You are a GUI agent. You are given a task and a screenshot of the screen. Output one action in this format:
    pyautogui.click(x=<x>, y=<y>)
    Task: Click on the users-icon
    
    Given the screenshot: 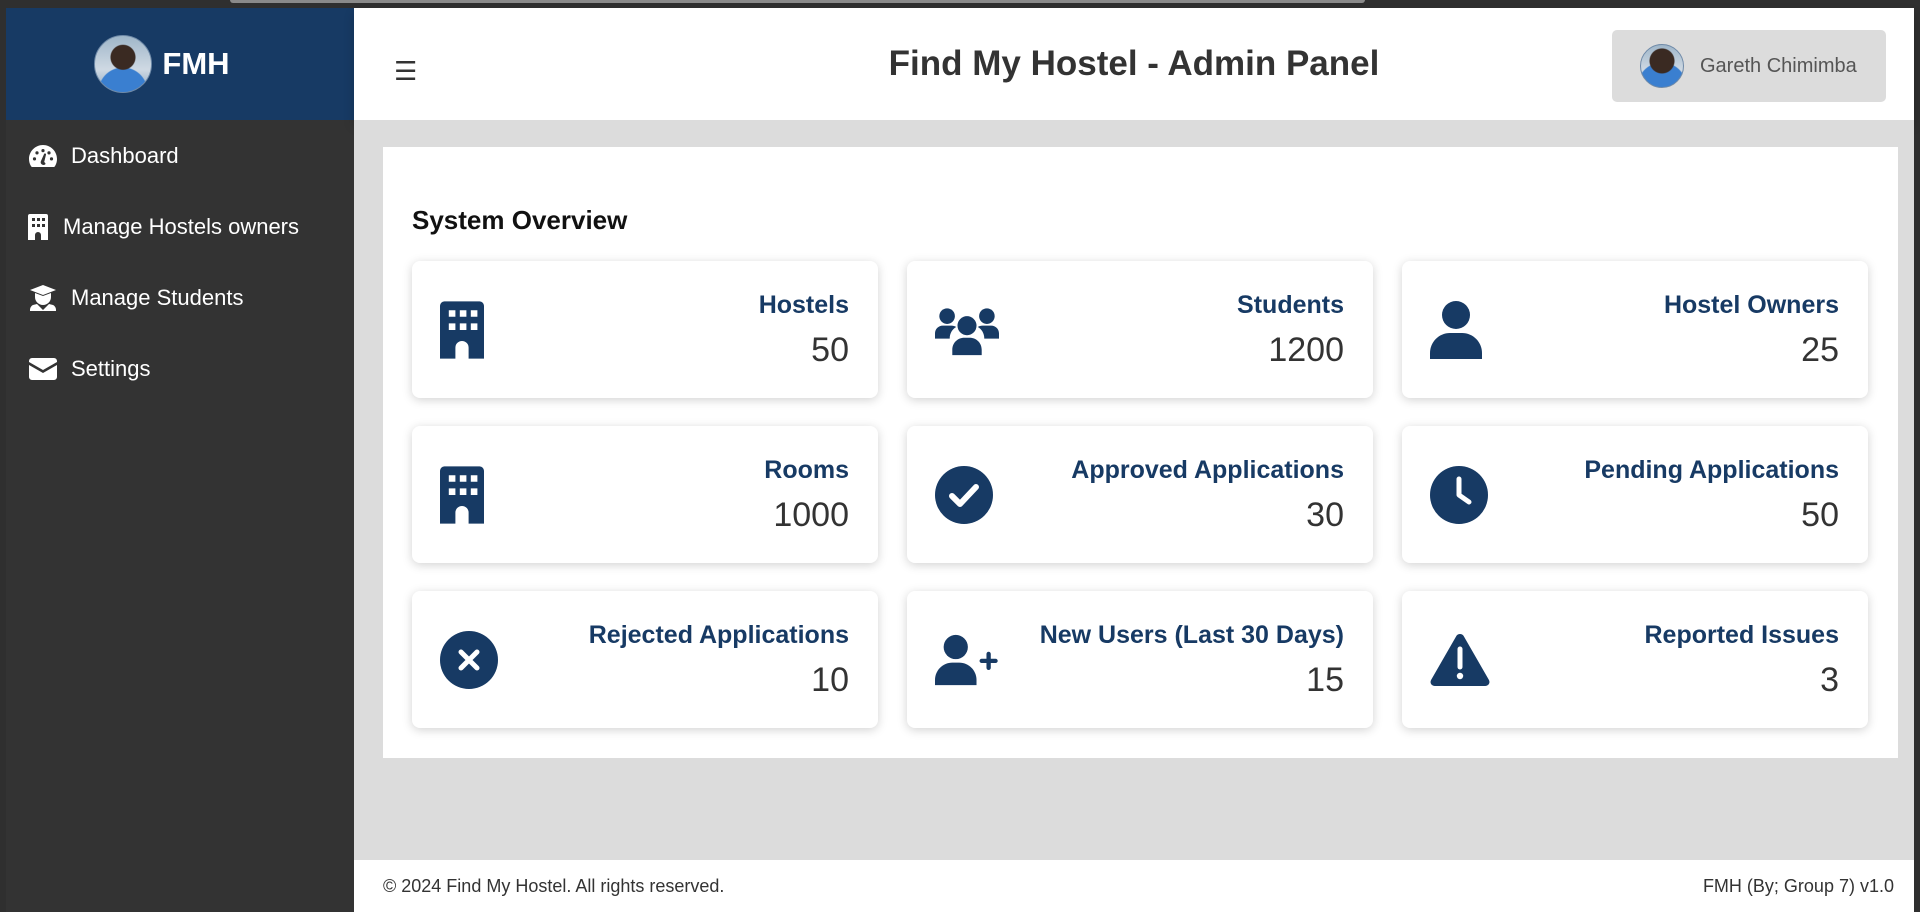 What is the action you would take?
    pyautogui.click(x=967, y=330)
    